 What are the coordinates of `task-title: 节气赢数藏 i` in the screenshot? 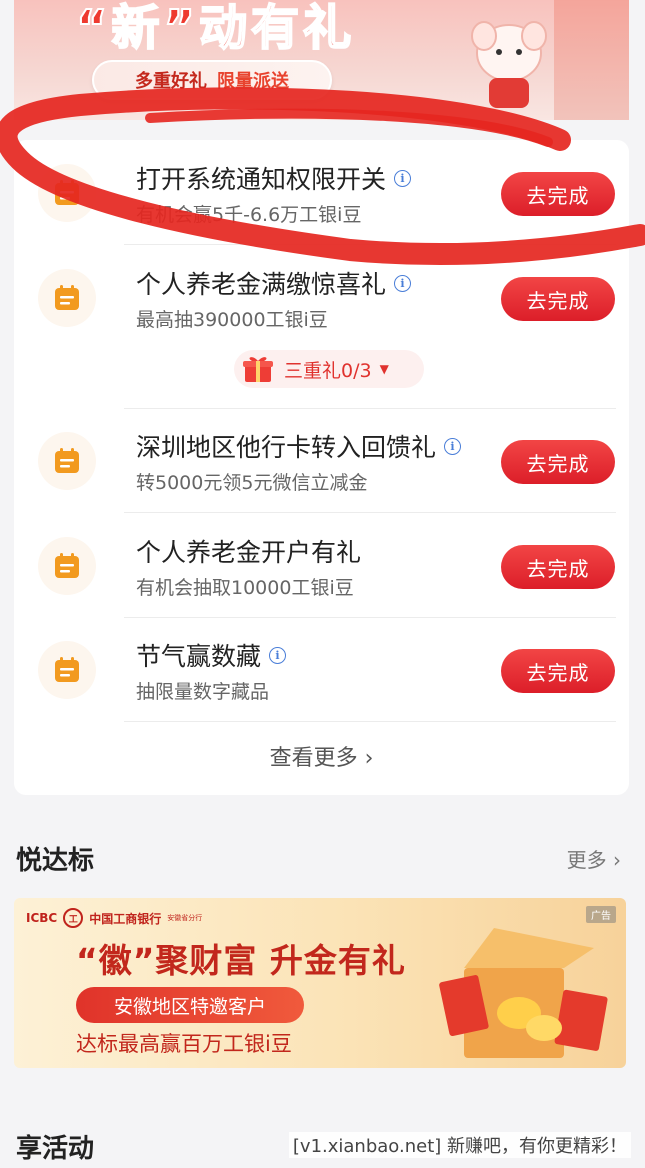 It's located at (211, 655).